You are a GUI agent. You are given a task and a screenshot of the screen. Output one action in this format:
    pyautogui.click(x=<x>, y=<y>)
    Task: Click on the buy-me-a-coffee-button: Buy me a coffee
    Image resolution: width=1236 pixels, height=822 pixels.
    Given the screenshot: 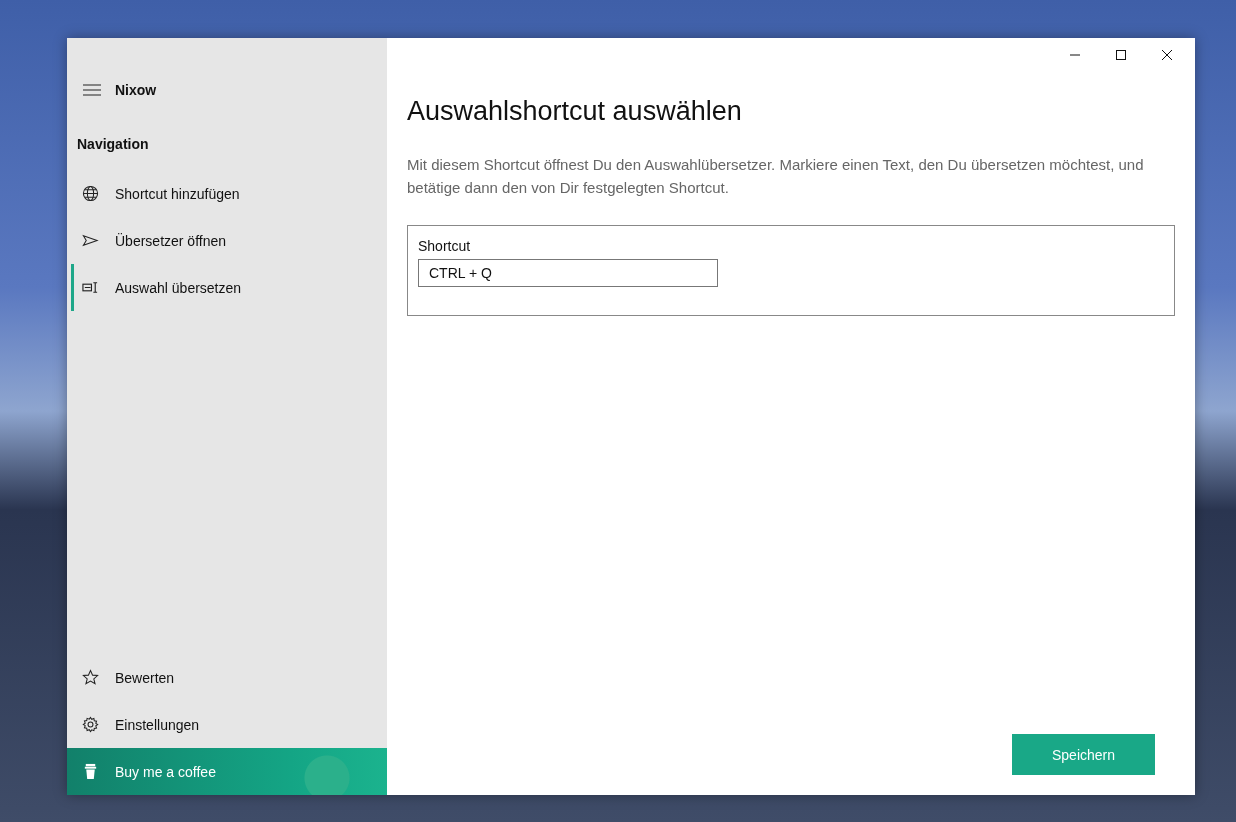 What is the action you would take?
    pyautogui.click(x=227, y=771)
    